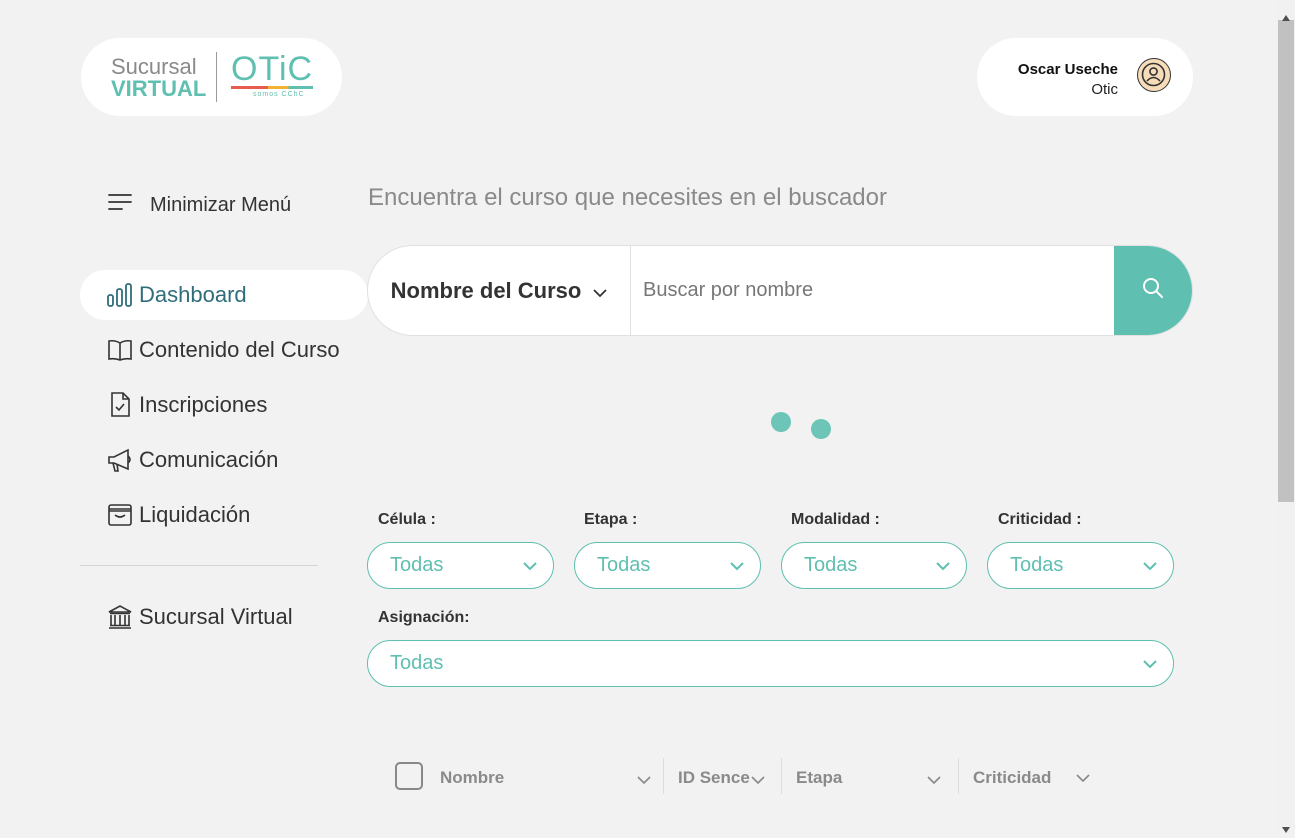  Describe the element at coordinates (424, 617) in the screenshot. I see `filter-label-asignacion: Asignación:` at that location.